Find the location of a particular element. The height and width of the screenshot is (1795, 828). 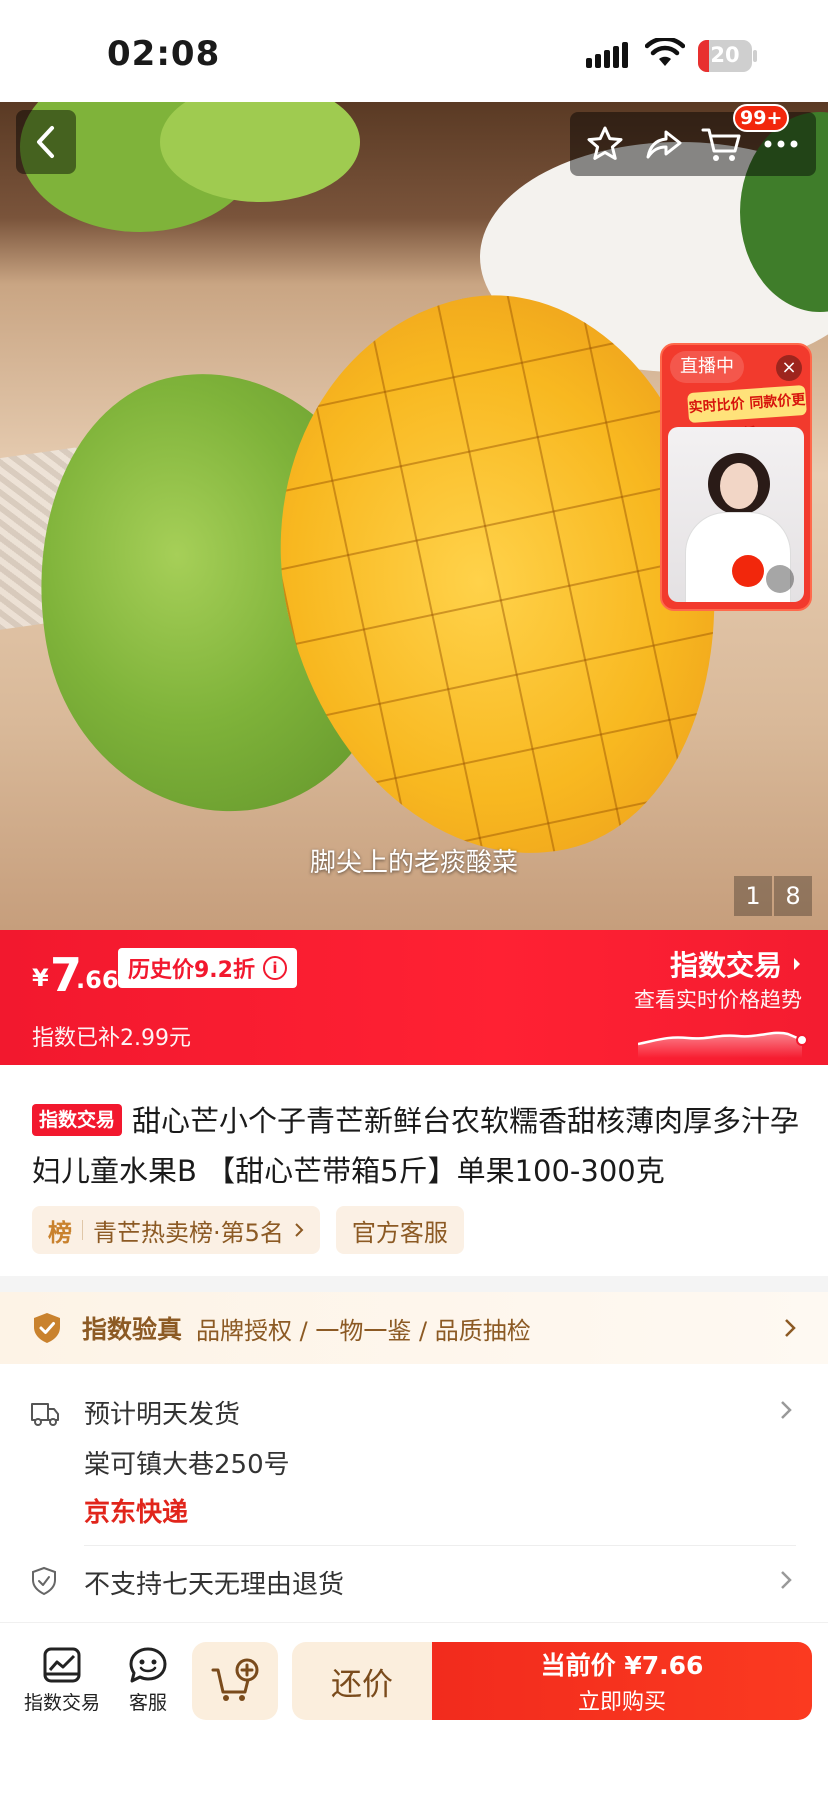

authenticity-row: 指数验真 品牌授权 / 一物一鉴 / 品质抽检 is located at coordinates (414, 1328).